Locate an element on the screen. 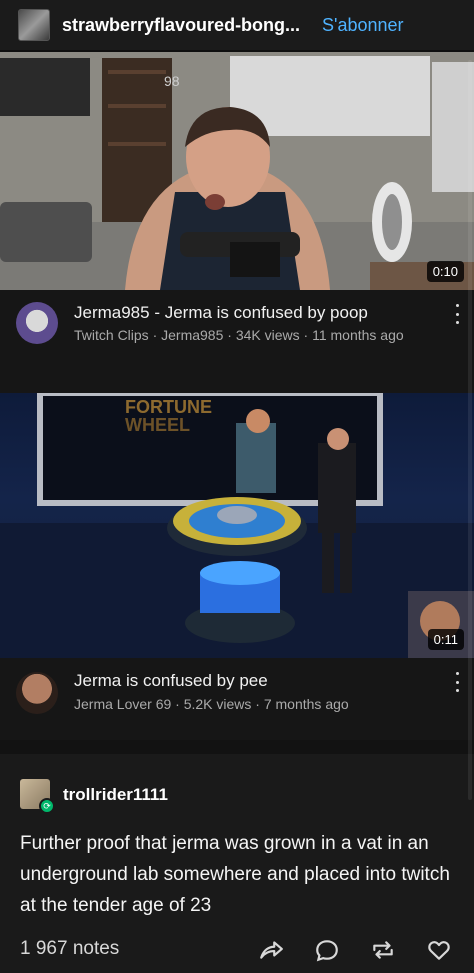  thumbnail-text-98: 98 is located at coordinates (172, 81).